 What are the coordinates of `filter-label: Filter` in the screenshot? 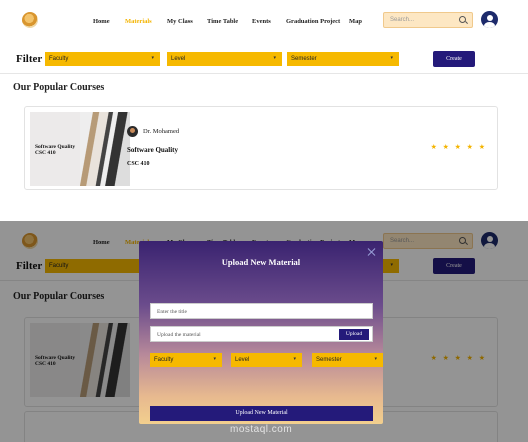 It's located at (29, 59).